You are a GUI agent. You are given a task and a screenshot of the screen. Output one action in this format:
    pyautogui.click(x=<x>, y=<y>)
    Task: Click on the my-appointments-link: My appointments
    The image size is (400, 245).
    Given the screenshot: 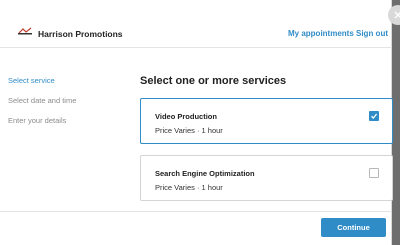 What is the action you would take?
    pyautogui.click(x=321, y=33)
    